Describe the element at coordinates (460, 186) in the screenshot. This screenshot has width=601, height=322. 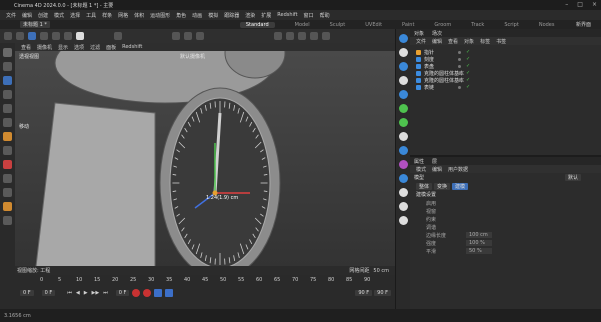
I see `attribute-mode-tab: 建模` at that location.